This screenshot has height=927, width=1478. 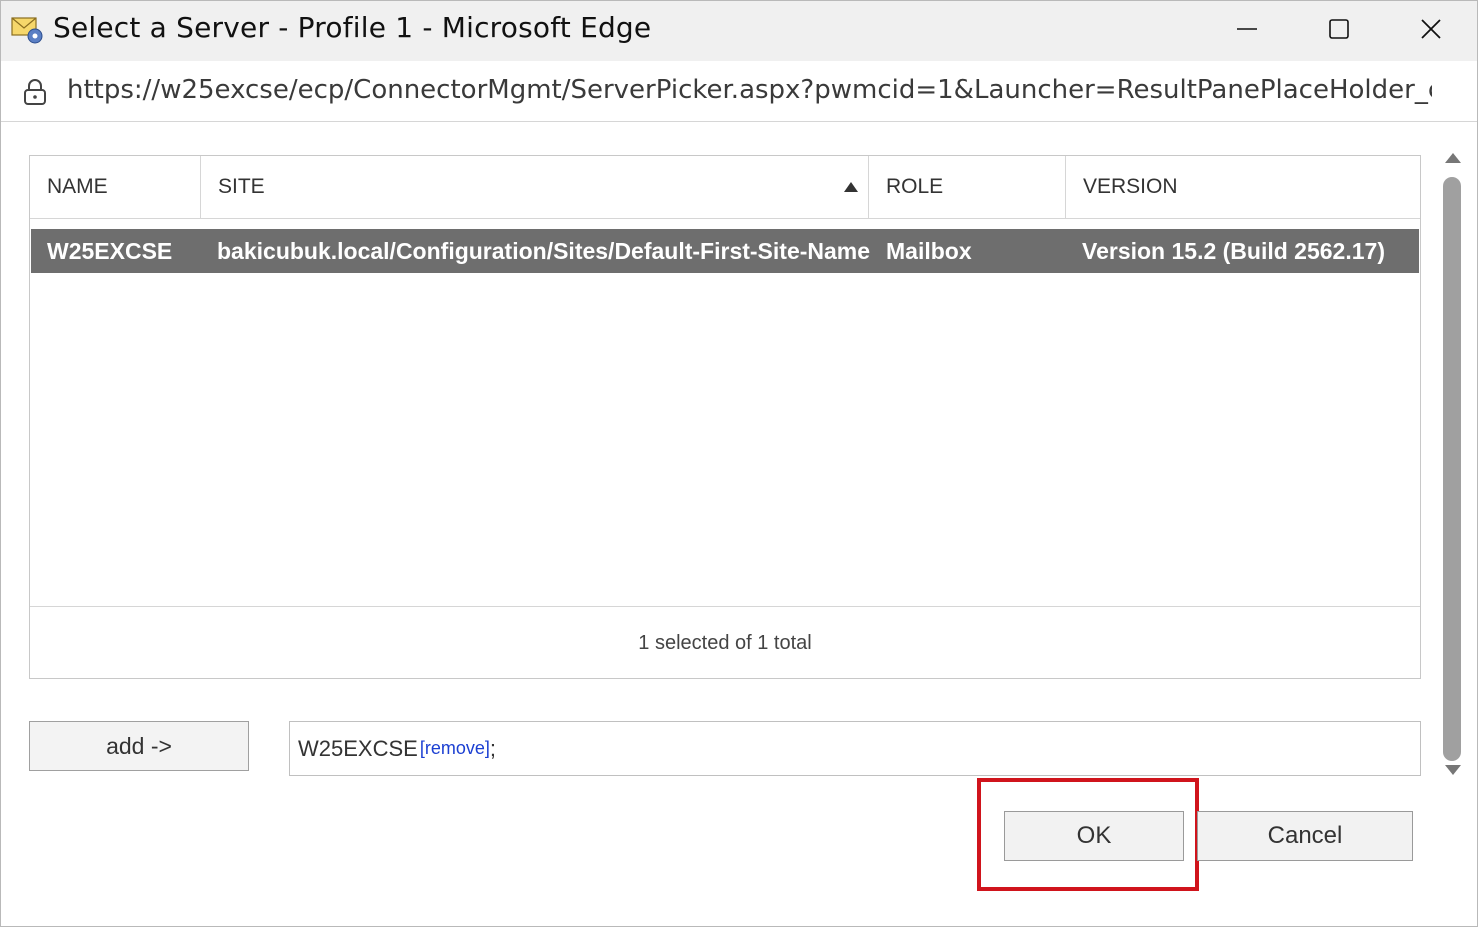 I want to click on column-header-label: NAME, so click(x=77, y=186).